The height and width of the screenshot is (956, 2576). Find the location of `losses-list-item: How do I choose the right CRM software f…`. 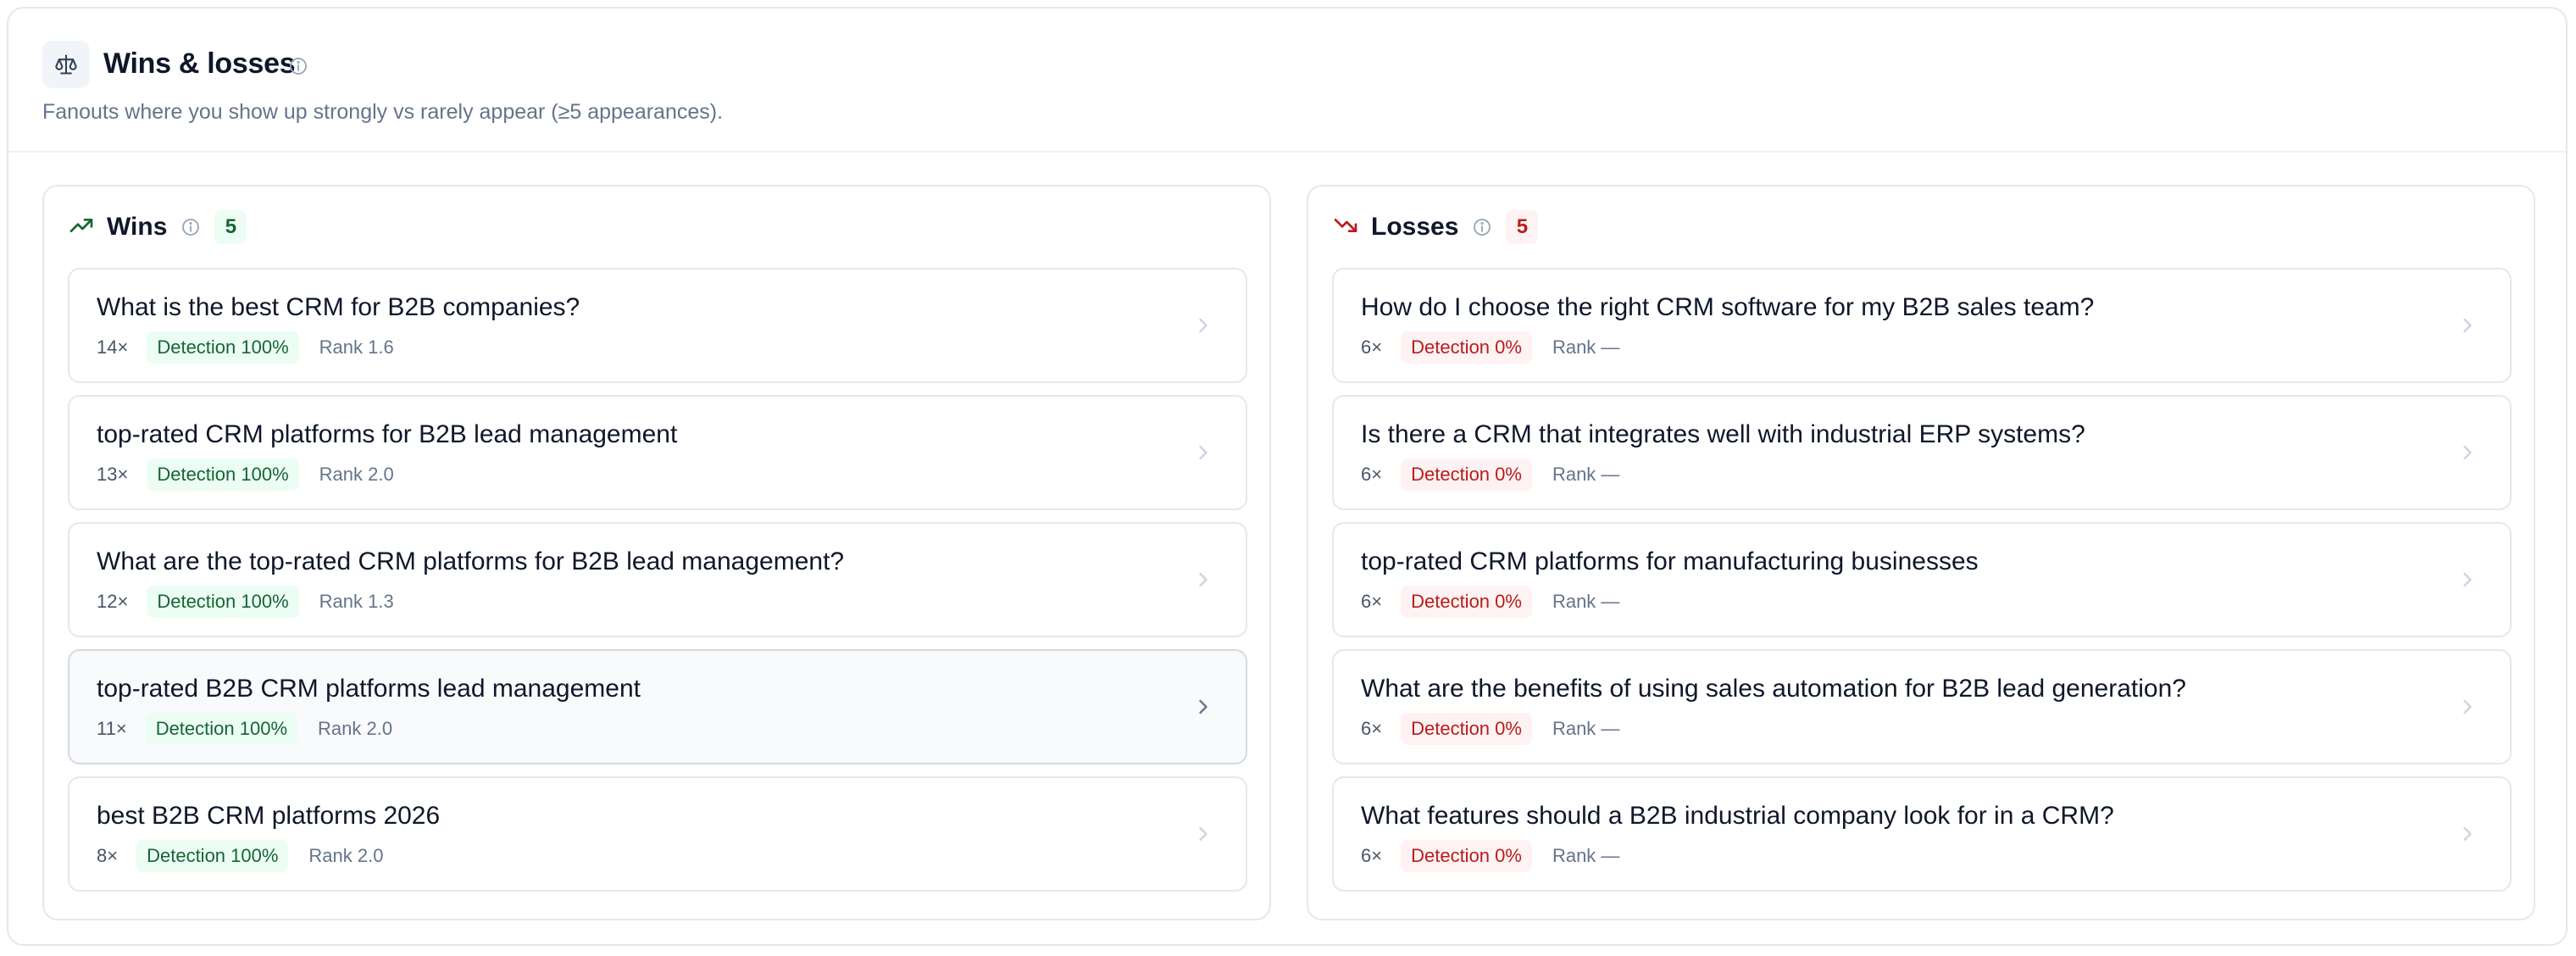

losses-list-item: How do I choose the right CRM software f… is located at coordinates (1922, 325).